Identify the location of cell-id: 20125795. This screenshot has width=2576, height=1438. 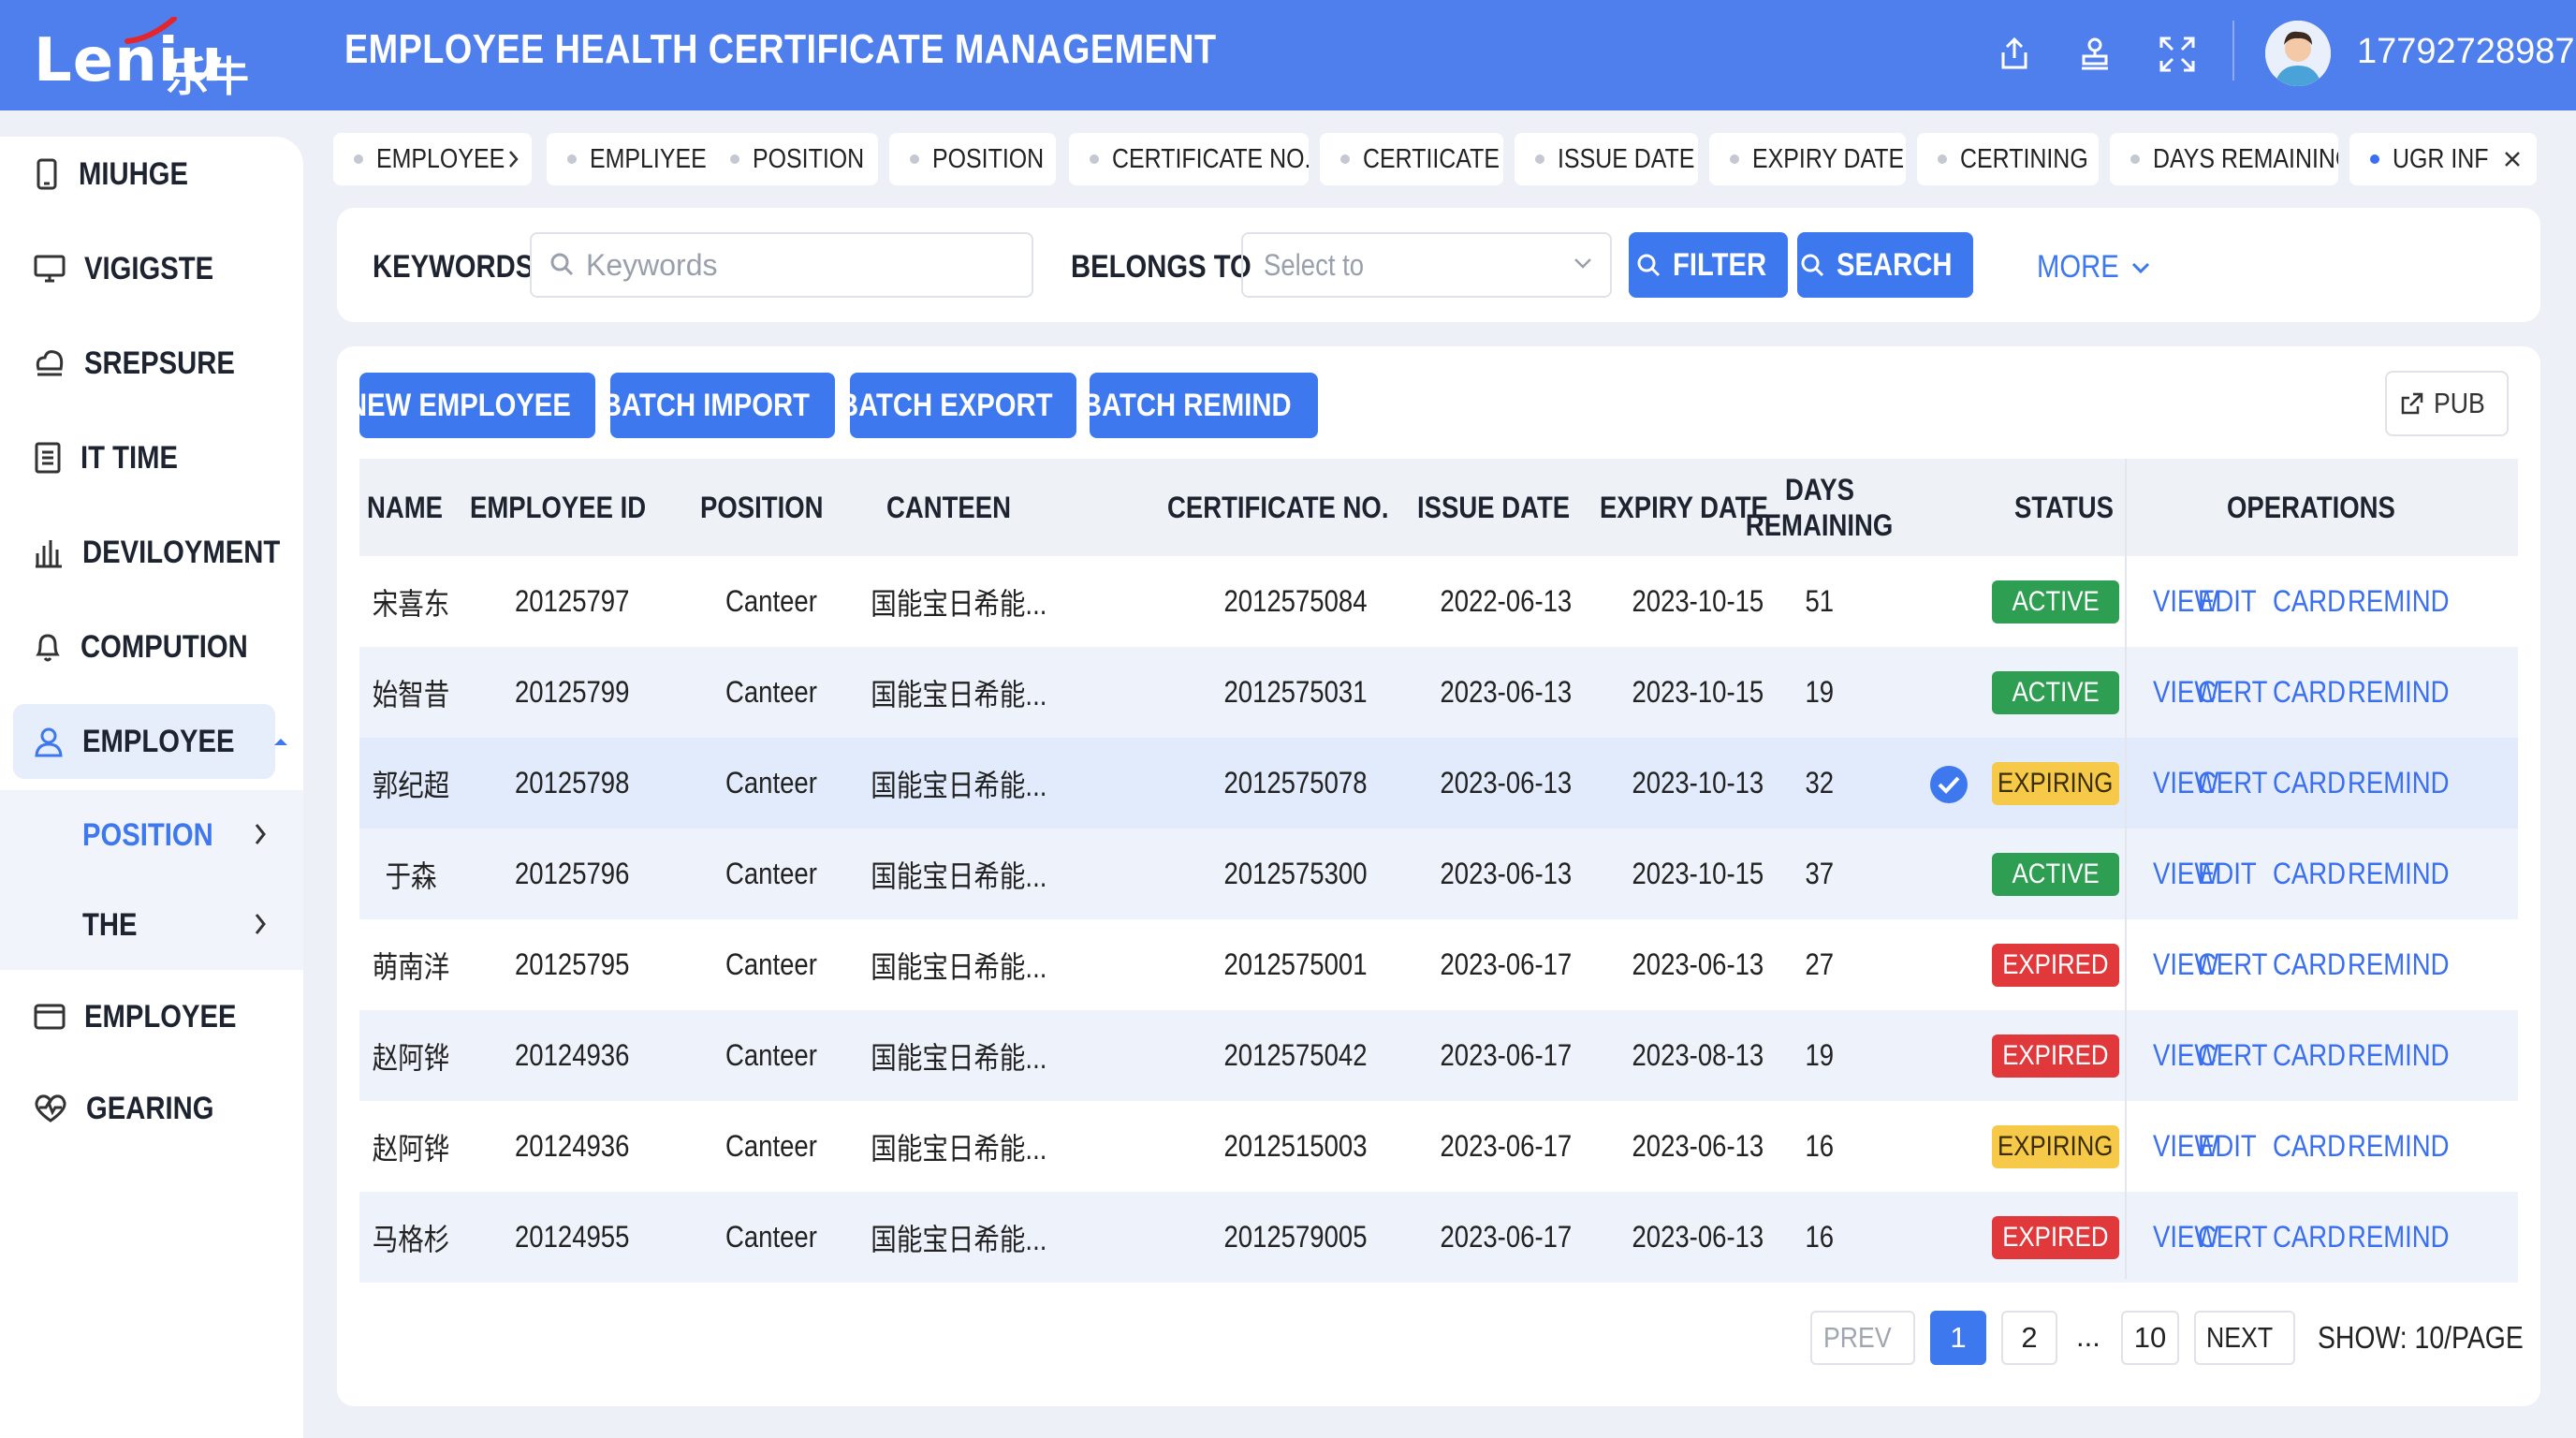
(572, 964).